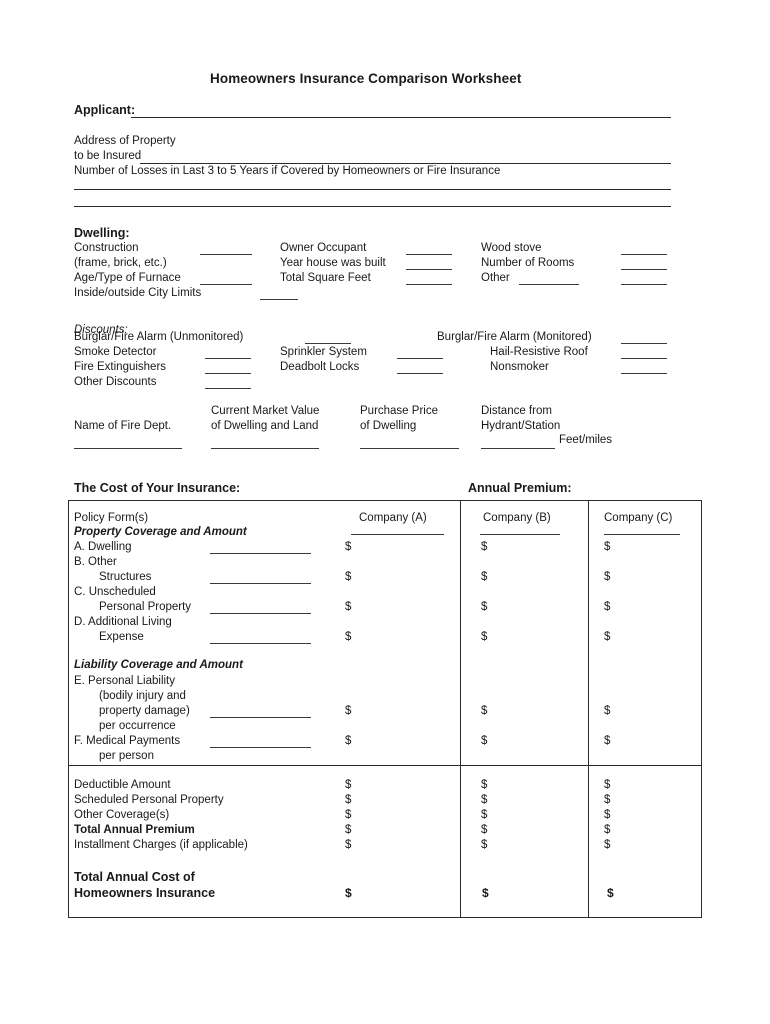 This screenshot has height=1024, width=770. I want to click on summary-other-coverage-company-a: $, so click(348, 815).